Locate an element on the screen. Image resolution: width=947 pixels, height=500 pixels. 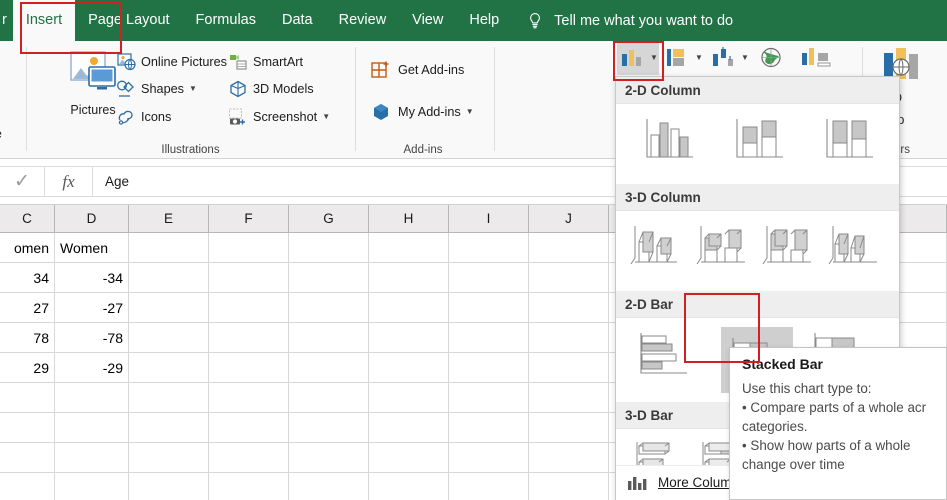
cell-F8 is located at coordinates (249, 458).